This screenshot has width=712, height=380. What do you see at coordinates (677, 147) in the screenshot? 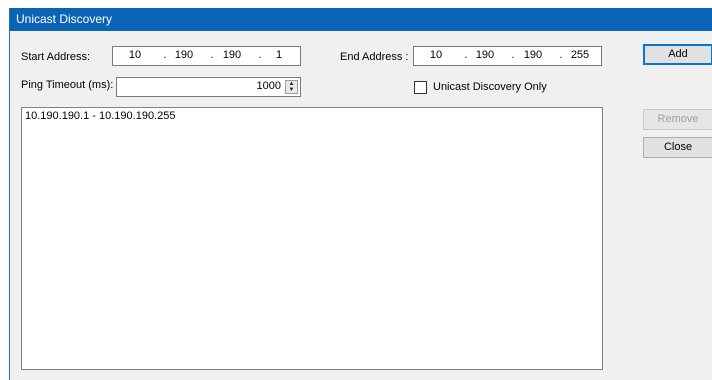
I see `close-button: Close` at bounding box center [677, 147].